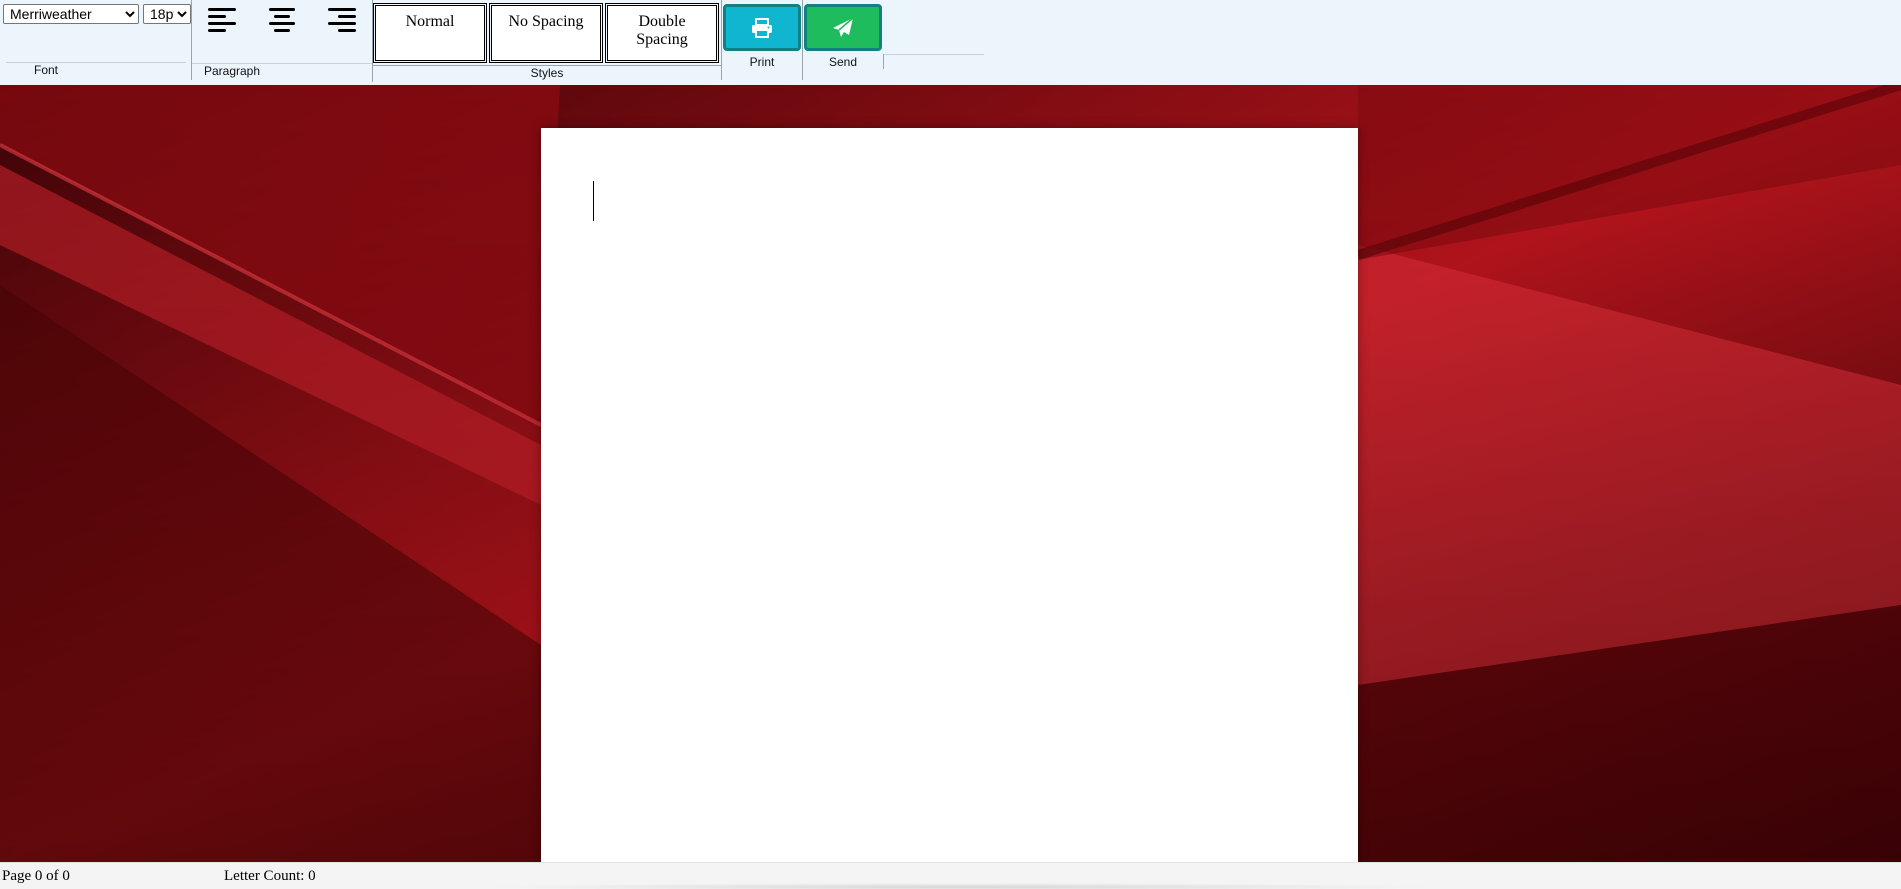 Image resolution: width=1901 pixels, height=889 pixels. I want to click on printer-icon, so click(762, 27).